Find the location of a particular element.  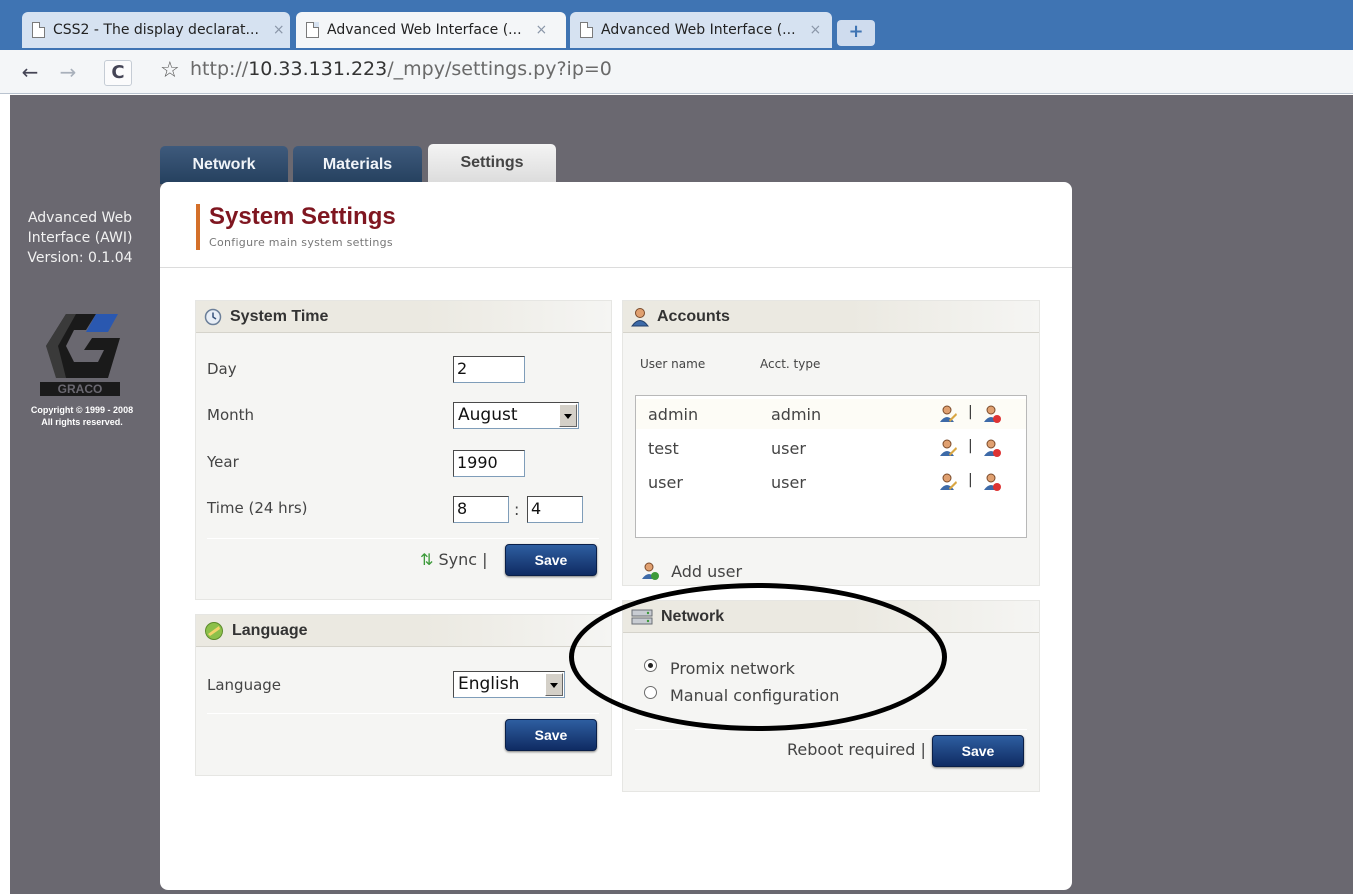

app-name-line1: Advanced Web is located at coordinates (80, 218).